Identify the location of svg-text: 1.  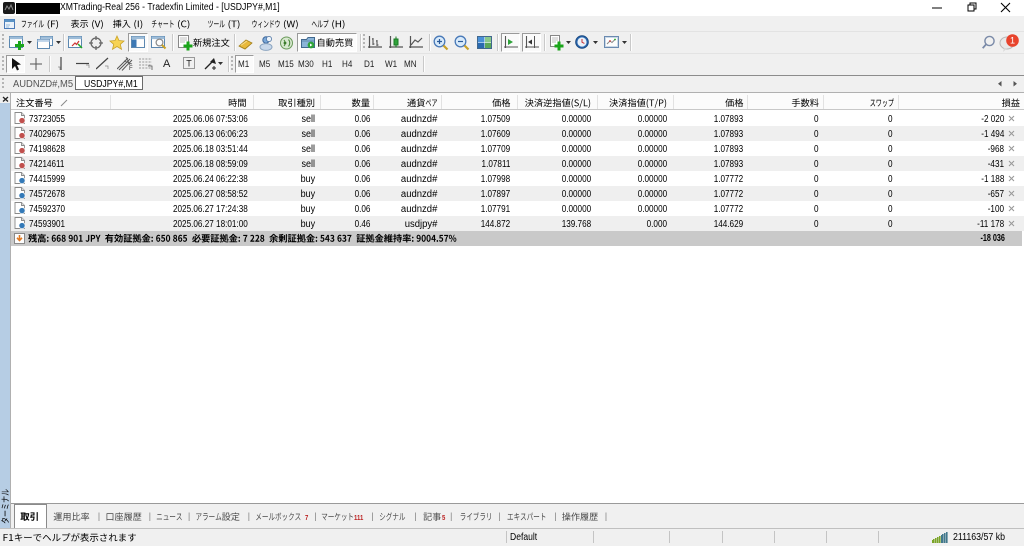
(1012, 41).